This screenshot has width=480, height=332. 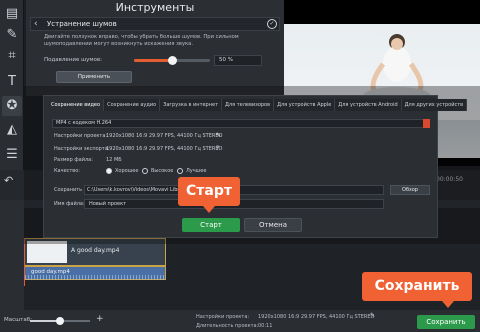 What do you see at coordinates (12, 255) in the screenshot?
I see `track-headers` at bounding box center [12, 255].